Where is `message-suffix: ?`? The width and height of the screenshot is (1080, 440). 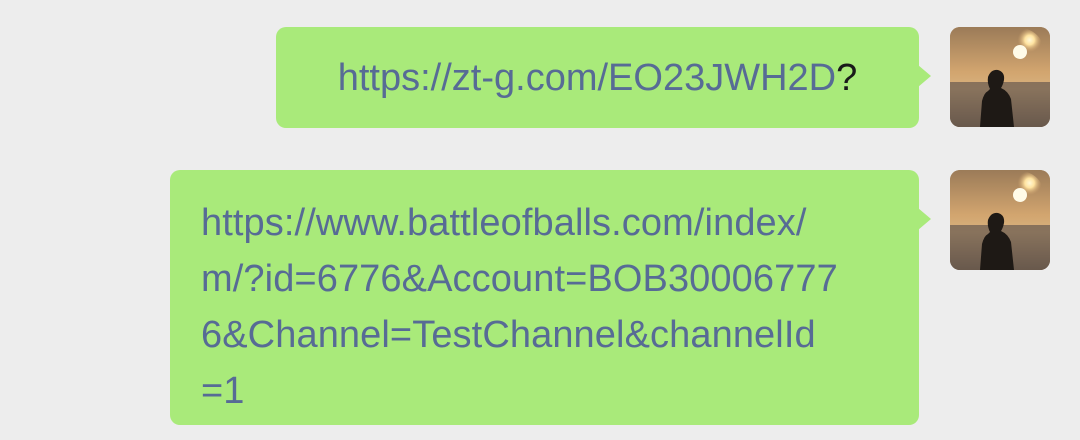
message-suffix: ? is located at coordinates (847, 77).